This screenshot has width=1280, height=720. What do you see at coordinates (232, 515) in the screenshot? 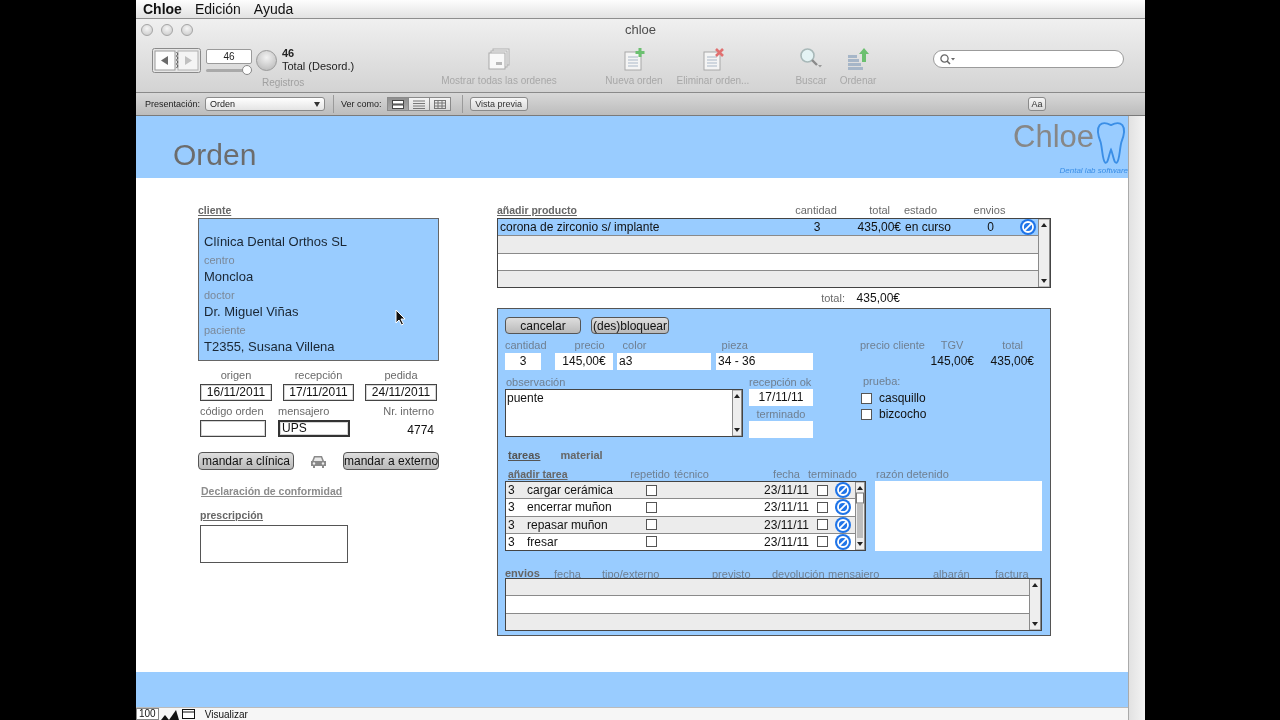
I see `prescription-link: prescripción` at bounding box center [232, 515].